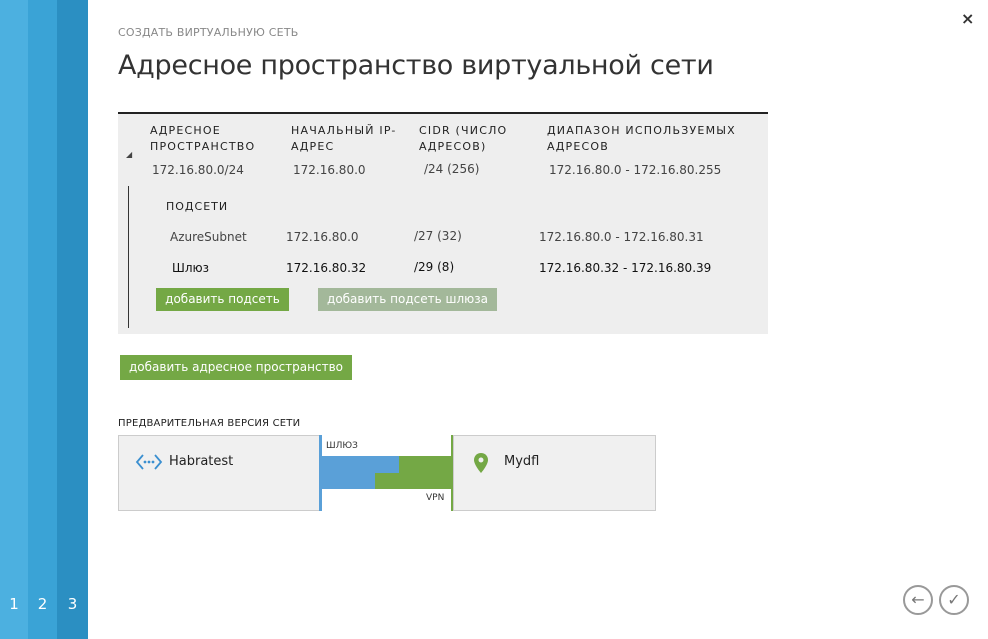  I want to click on step-2-number: 2, so click(42, 604).